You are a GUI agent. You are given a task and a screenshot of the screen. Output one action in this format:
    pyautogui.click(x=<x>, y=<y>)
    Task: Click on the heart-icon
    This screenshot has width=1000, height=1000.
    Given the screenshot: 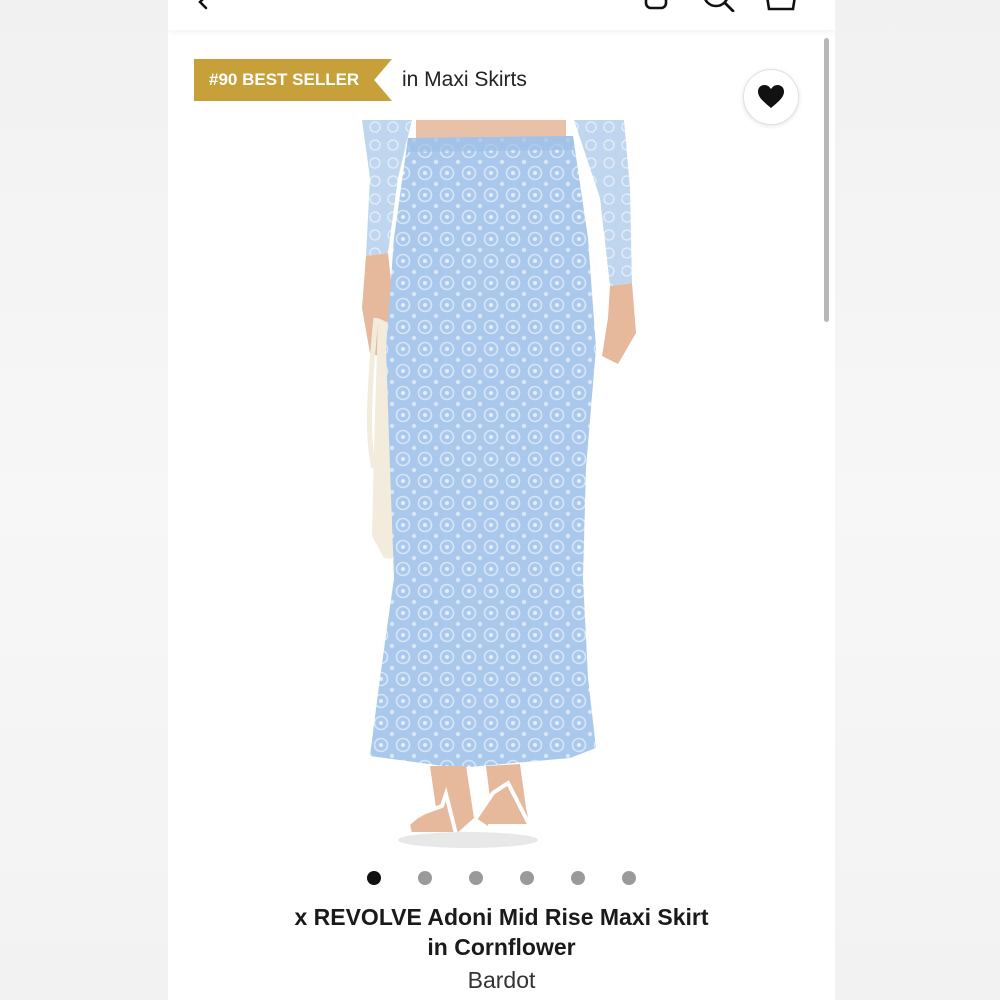 What is the action you would take?
    pyautogui.click(x=771, y=96)
    